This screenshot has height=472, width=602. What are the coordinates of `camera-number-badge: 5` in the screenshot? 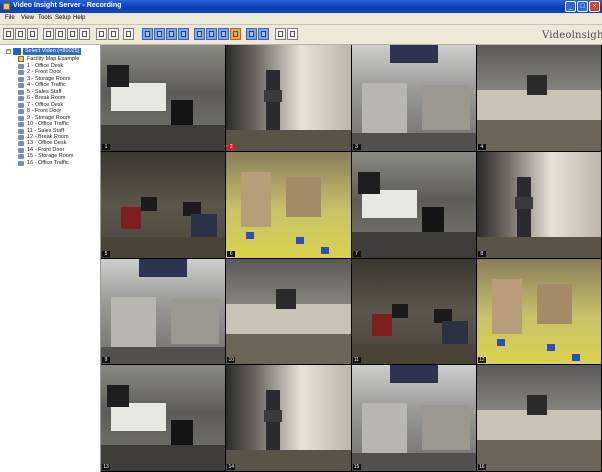 It's located at (106, 253).